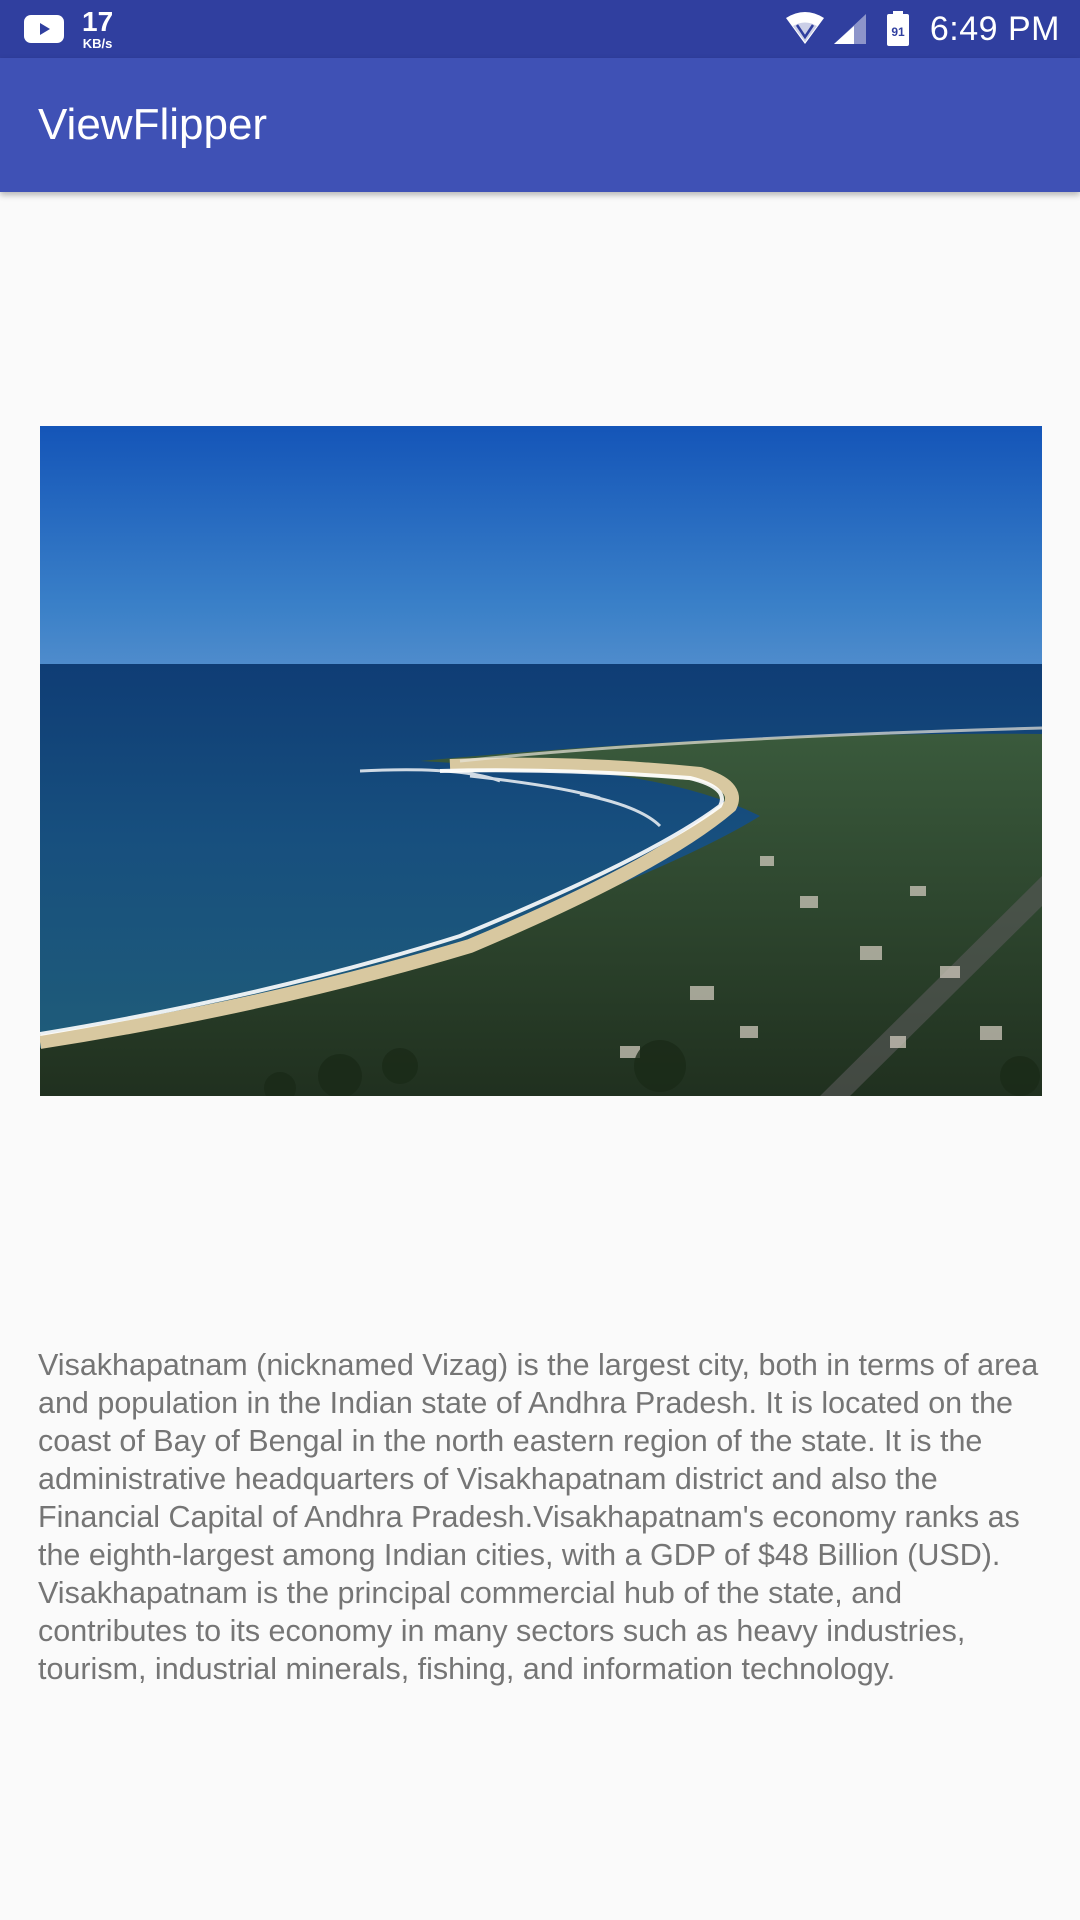 The width and height of the screenshot is (1080, 1920). What do you see at coordinates (153, 124) in the screenshot?
I see `app-title: ViewFlipper` at bounding box center [153, 124].